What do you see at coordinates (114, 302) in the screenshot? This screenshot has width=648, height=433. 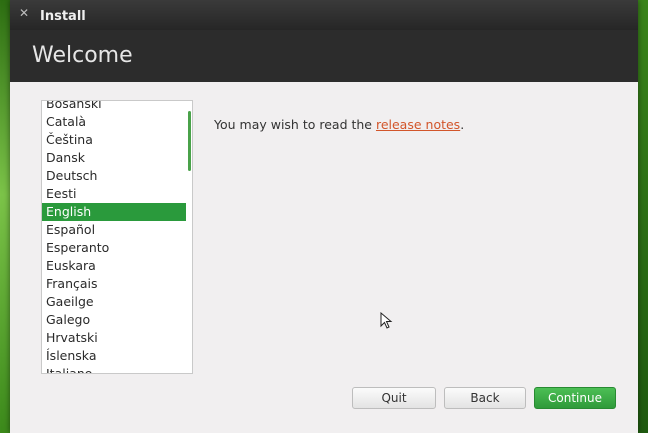 I see `language-item: Gaeilge` at bounding box center [114, 302].